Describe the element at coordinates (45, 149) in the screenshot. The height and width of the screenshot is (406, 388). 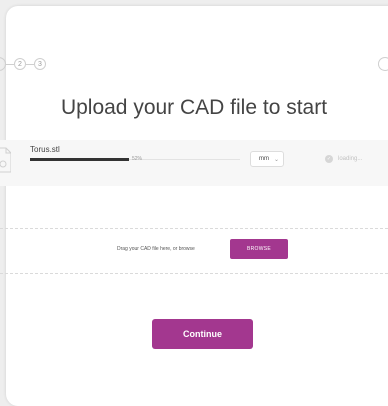
I see `file-name: Torus.stl` at that location.